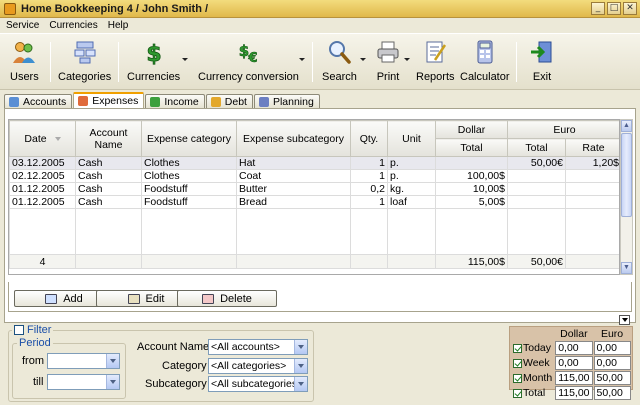 Image resolution: width=640 pixels, height=405 pixels. I want to click on print-button: Print, so click(388, 62).